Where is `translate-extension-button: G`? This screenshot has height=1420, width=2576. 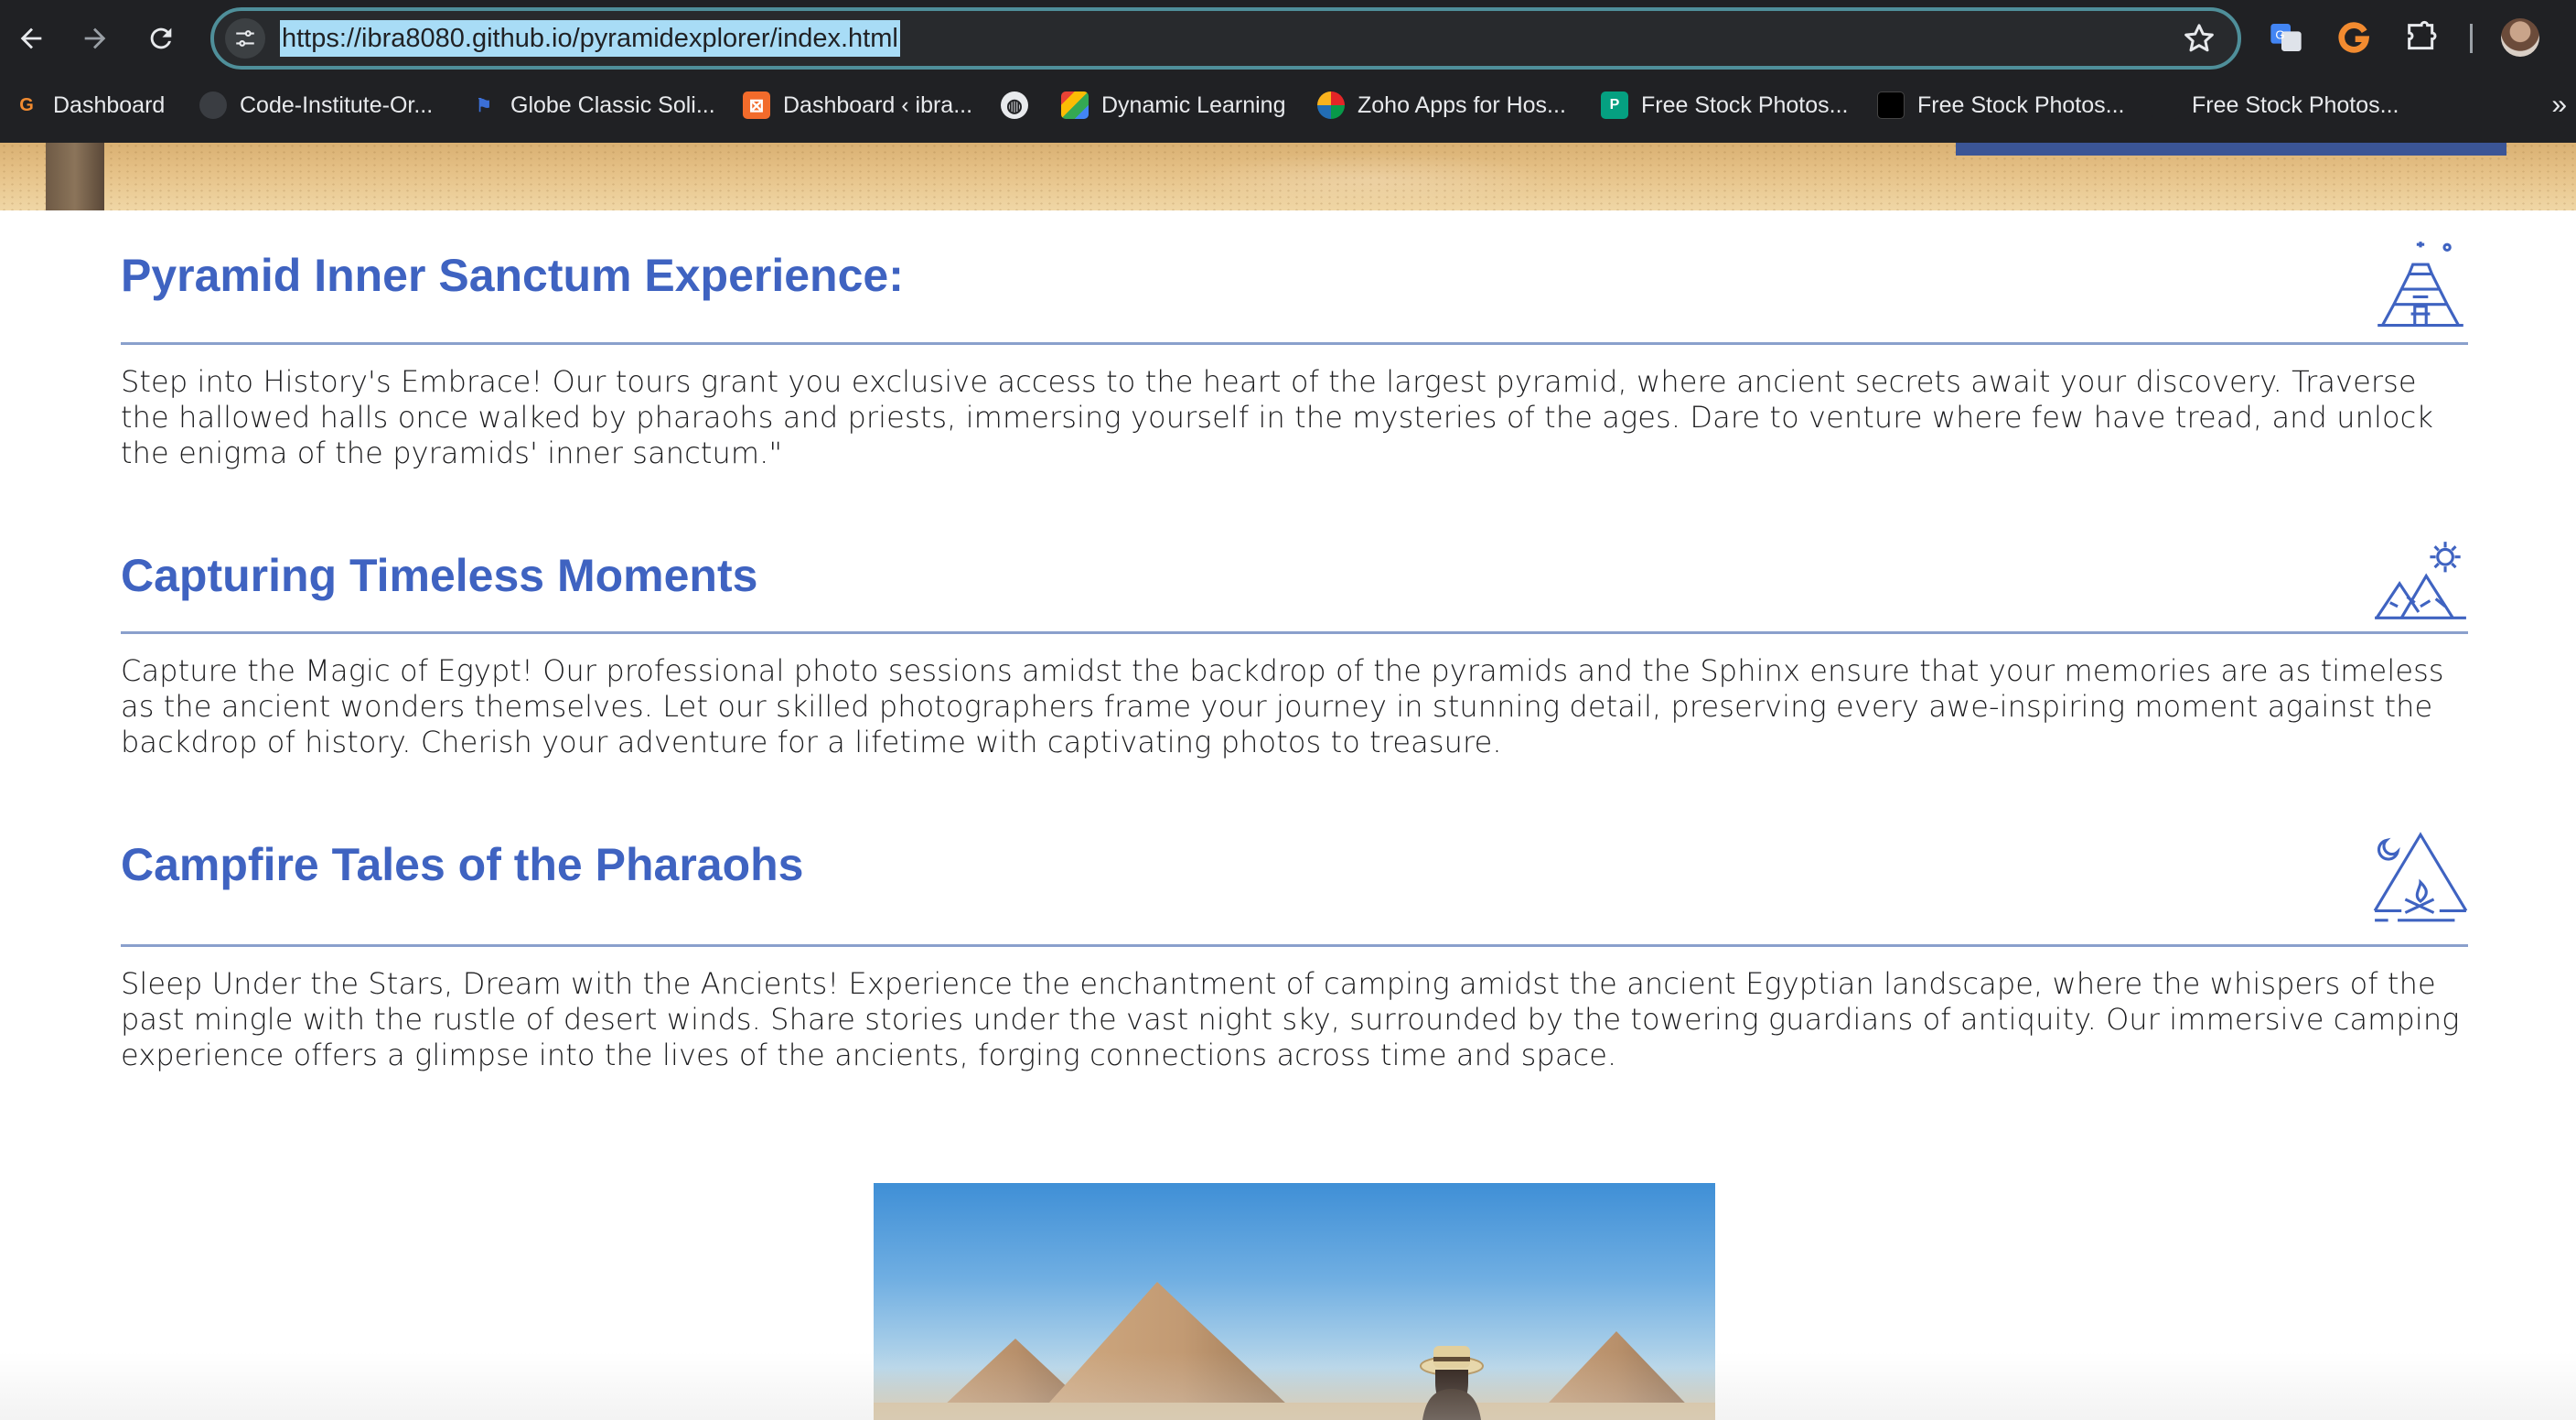 translate-extension-button: G is located at coordinates (2286, 37).